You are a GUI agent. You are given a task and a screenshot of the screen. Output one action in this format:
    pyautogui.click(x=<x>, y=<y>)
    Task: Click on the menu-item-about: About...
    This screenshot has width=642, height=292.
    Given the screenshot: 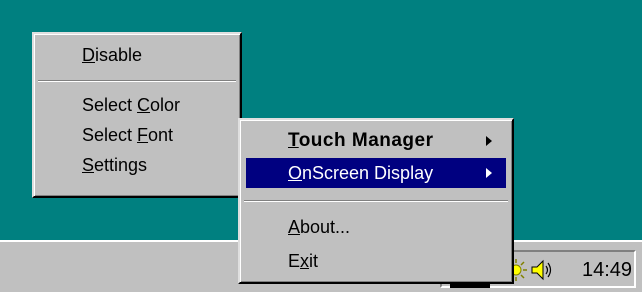 What is the action you would take?
    pyautogui.click(x=376, y=227)
    